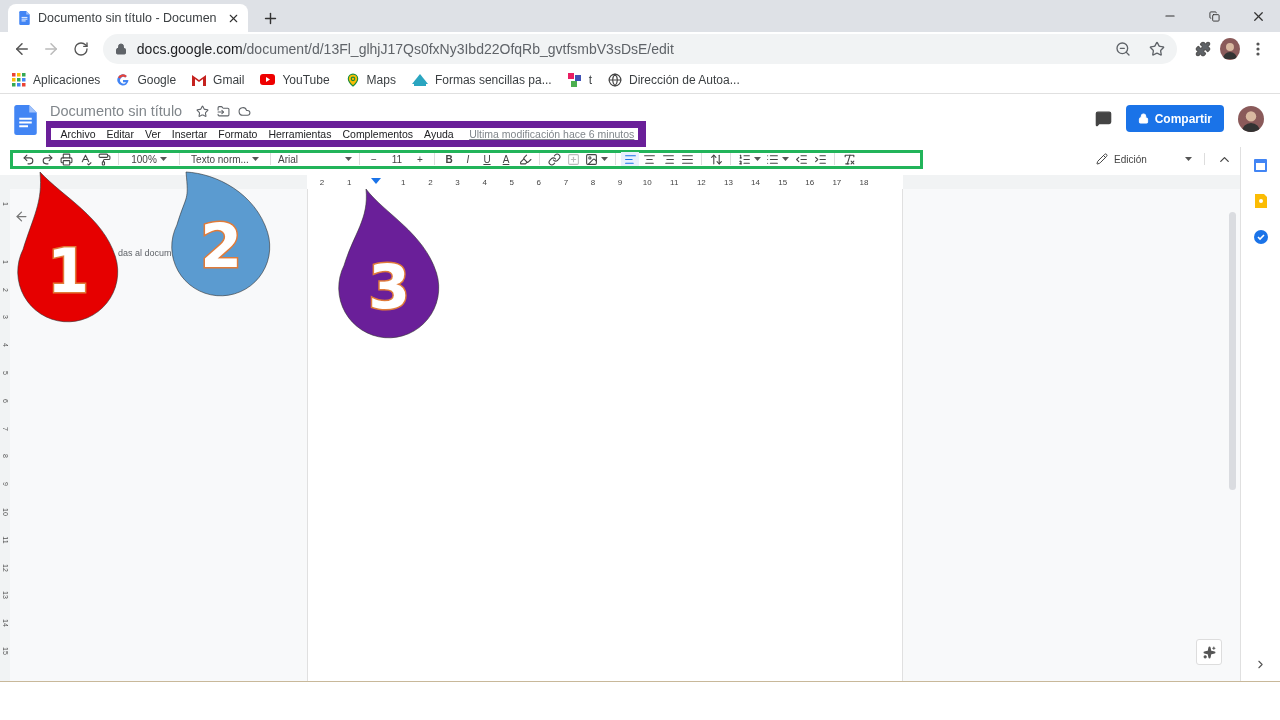 The height and width of the screenshot is (720, 1280). I want to click on italic-button: I, so click(468, 159).